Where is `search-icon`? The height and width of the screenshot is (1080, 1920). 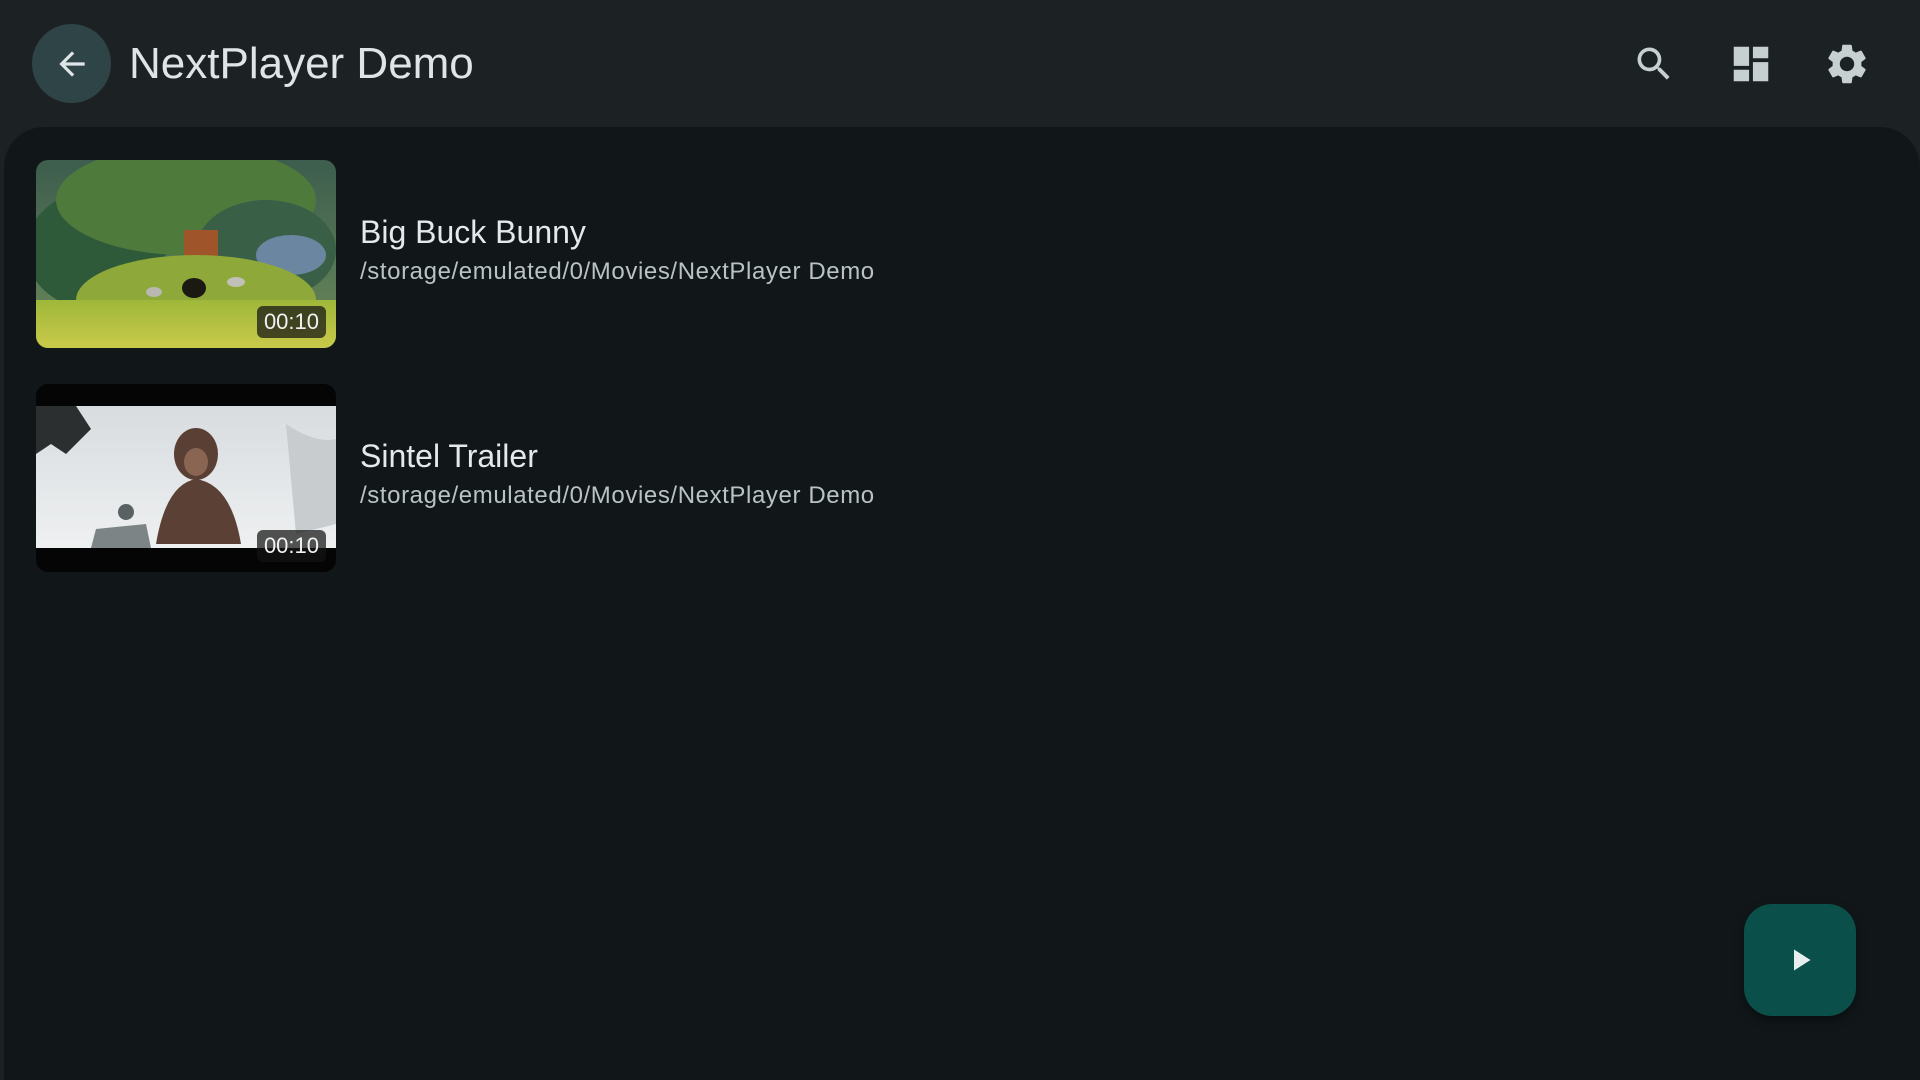 search-icon is located at coordinates (1653, 63).